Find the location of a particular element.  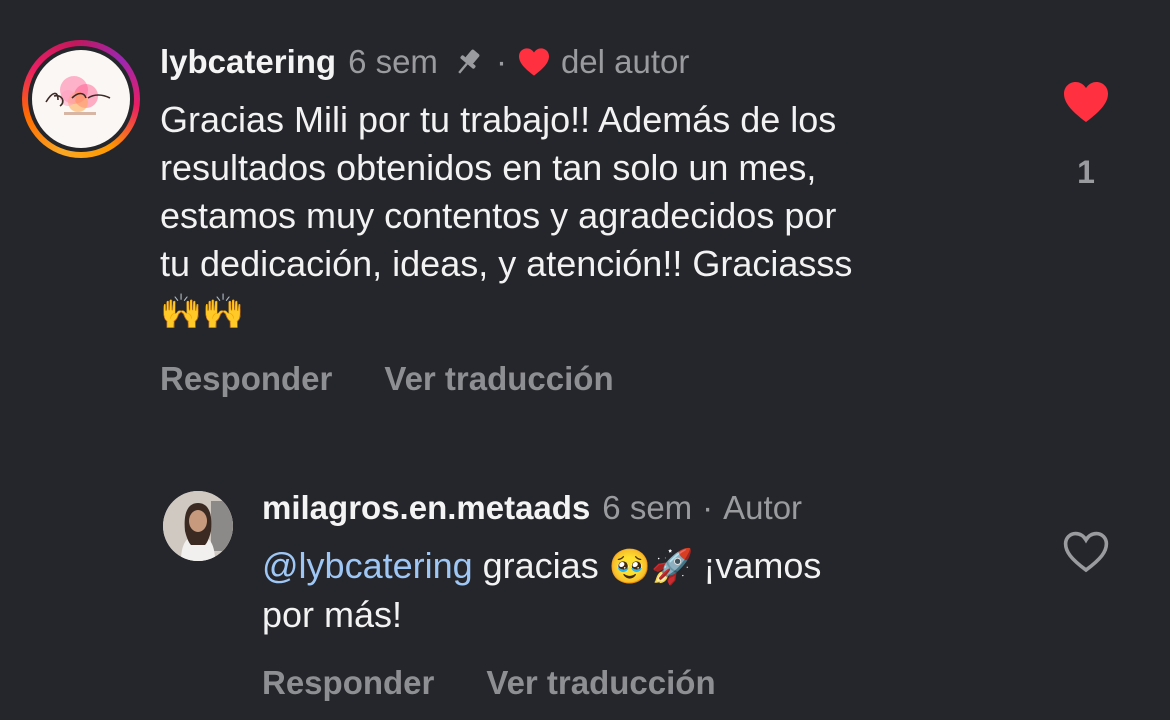

comment-header: milagros.en.metaads 6 sem · Autor is located at coordinates (532, 508).